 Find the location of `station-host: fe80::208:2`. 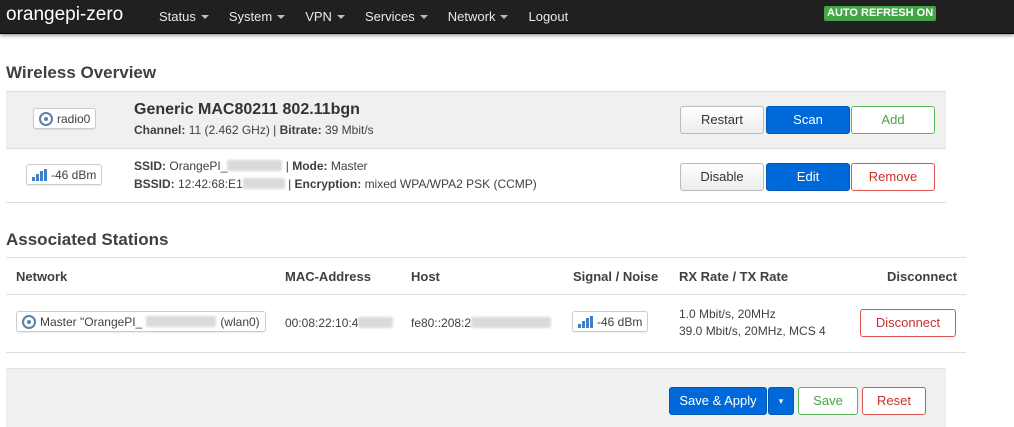

station-host: fe80::208:2 is located at coordinates (481, 323).